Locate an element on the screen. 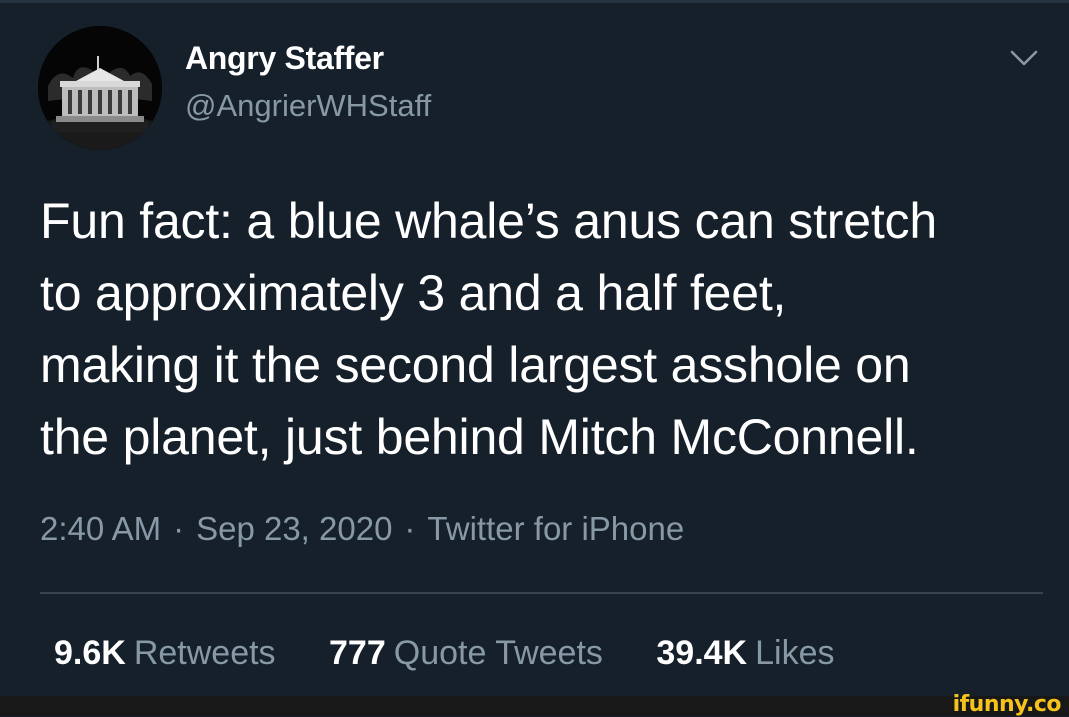 Image resolution: width=1069 pixels, height=717 pixels. retweets-stat: 9.6K Retweets is located at coordinates (165, 653).